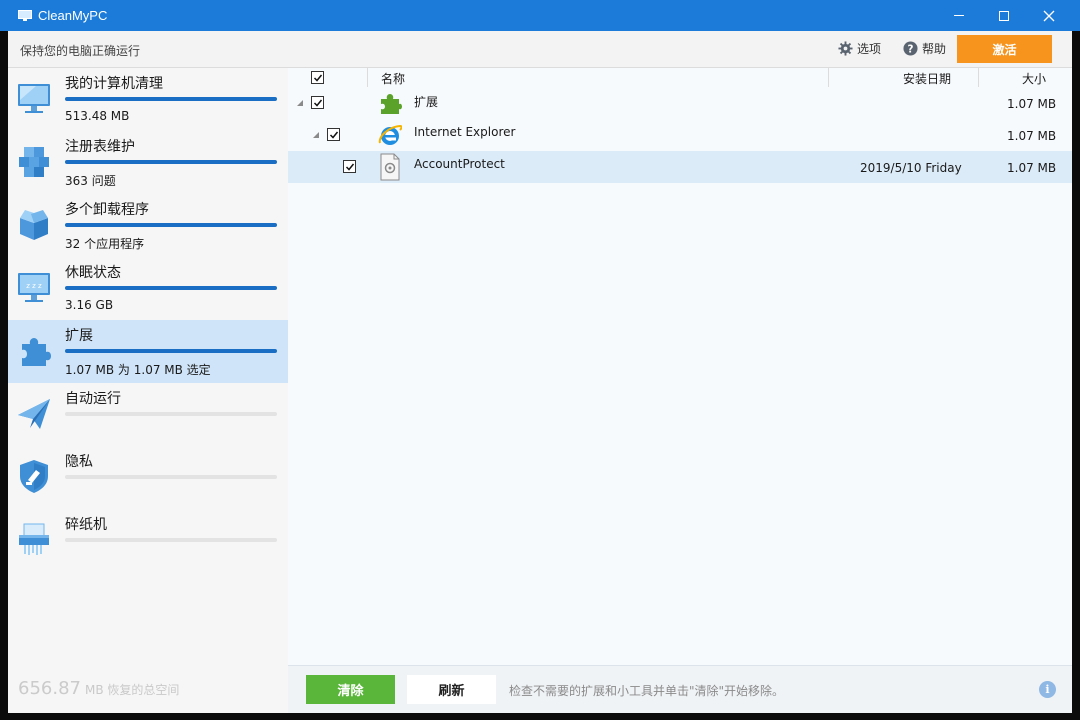 Image resolution: width=1080 pixels, height=720 pixels. I want to click on box-icon, so click(34, 225).